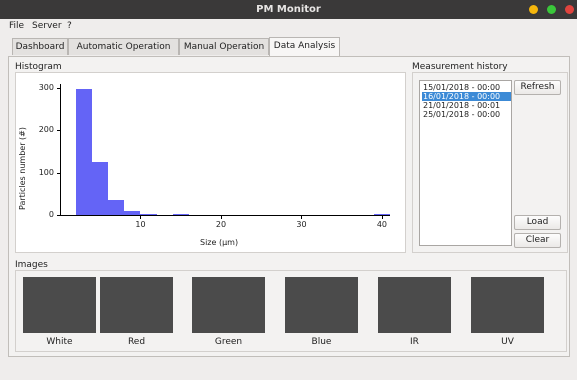 This screenshot has height=380, width=577. What do you see at coordinates (31, 265) in the screenshot?
I see `images-label: Images` at bounding box center [31, 265].